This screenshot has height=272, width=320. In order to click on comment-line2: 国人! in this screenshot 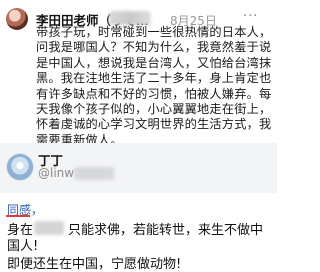, I will do `click(23, 246)`.